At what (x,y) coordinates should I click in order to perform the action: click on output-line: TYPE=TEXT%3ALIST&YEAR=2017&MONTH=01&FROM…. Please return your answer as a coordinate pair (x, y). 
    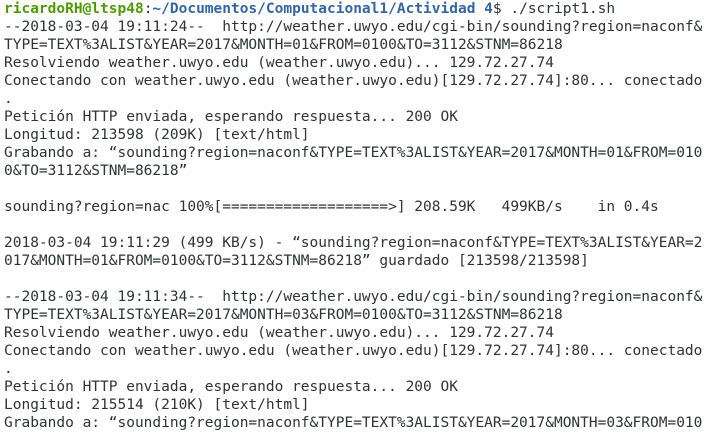
    Looking at the image, I should click on (283, 45).